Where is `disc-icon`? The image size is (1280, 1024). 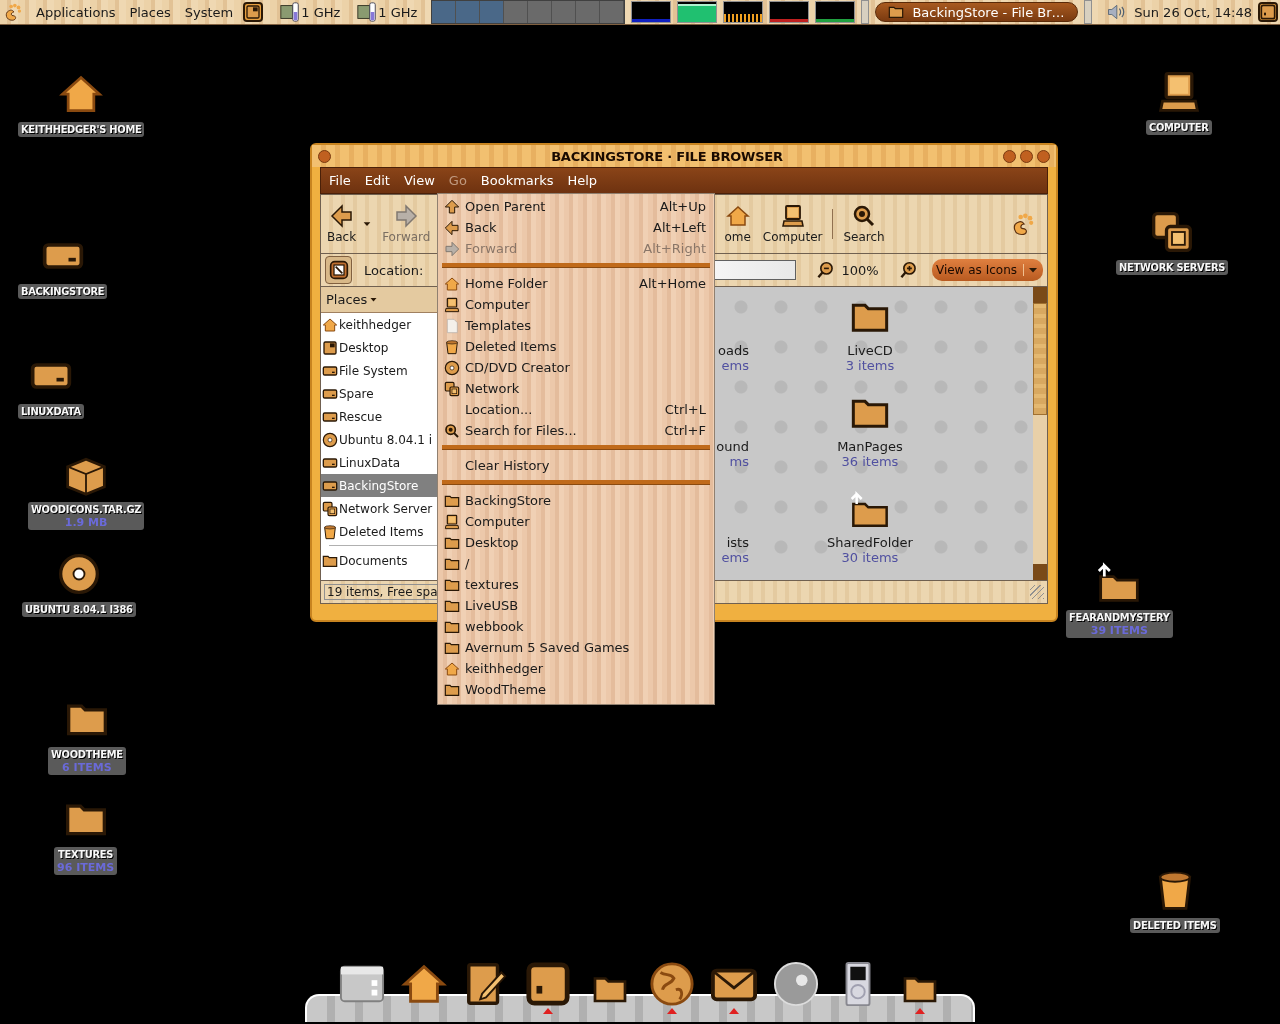
disc-icon is located at coordinates (78, 574).